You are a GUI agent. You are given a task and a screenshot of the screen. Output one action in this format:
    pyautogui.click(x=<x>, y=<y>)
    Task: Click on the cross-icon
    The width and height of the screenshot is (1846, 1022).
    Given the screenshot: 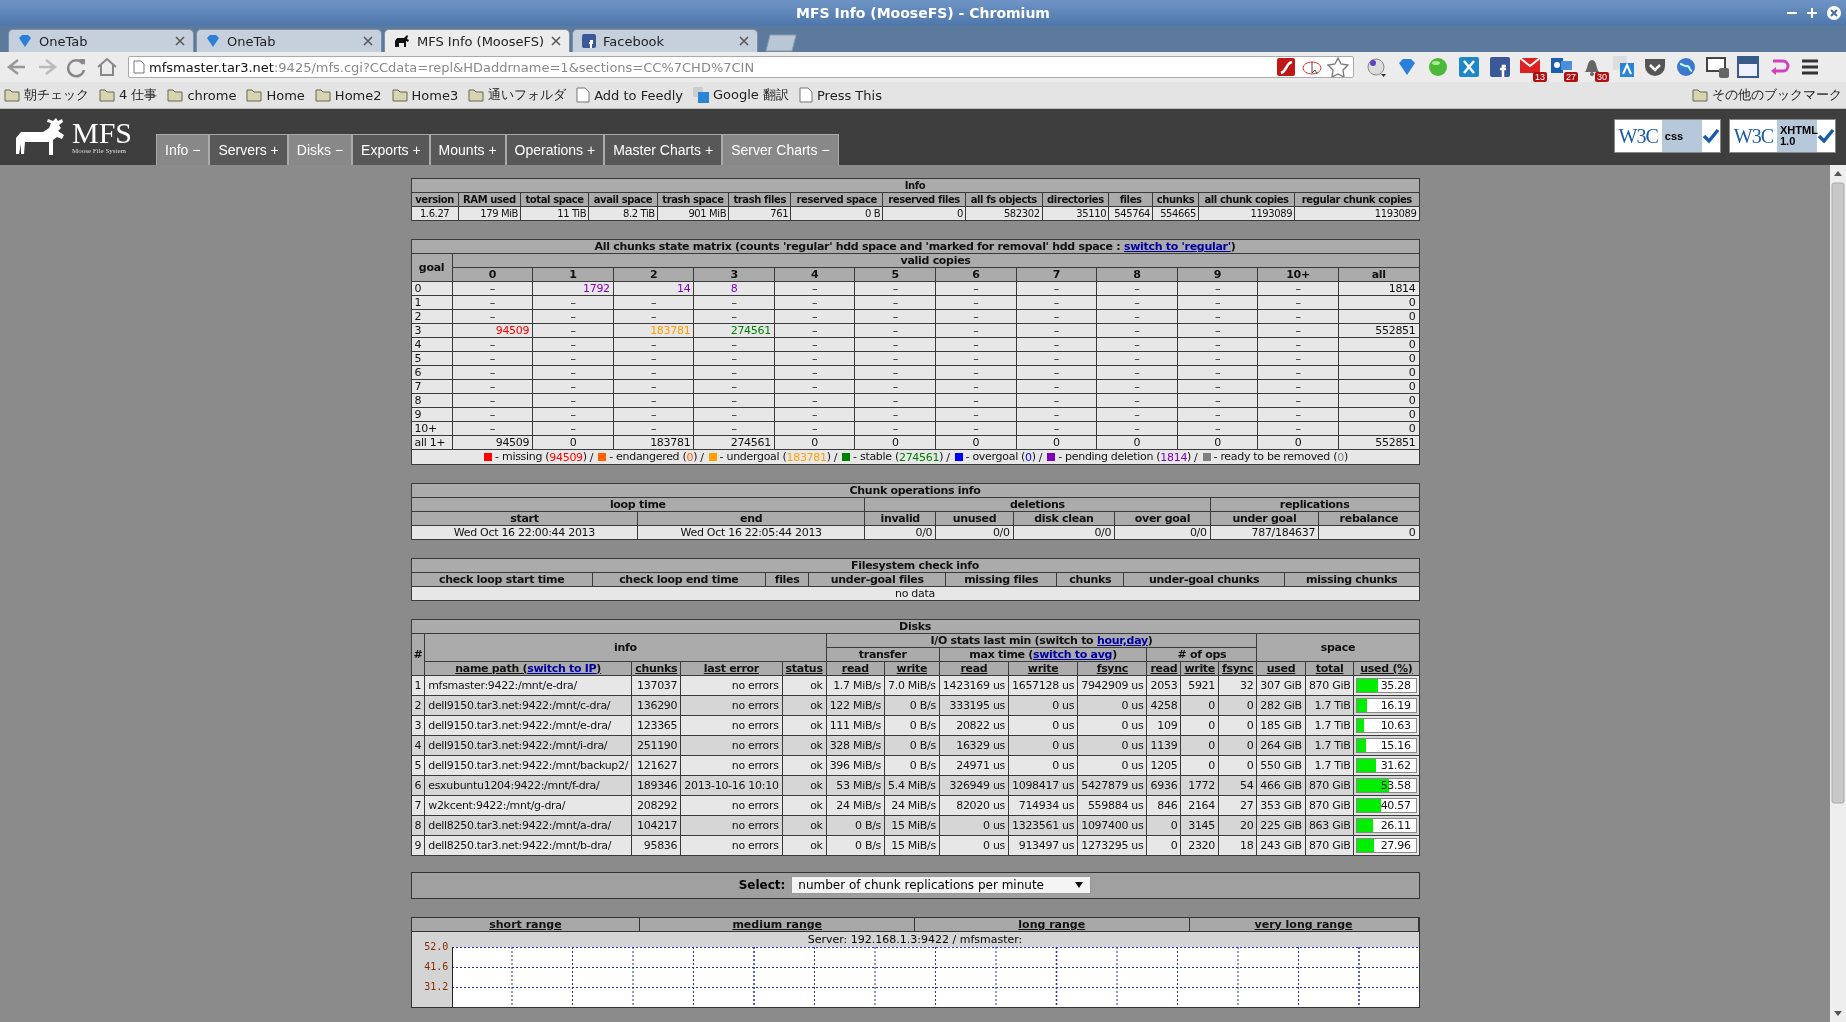 What is the action you would take?
    pyautogui.click(x=1469, y=67)
    